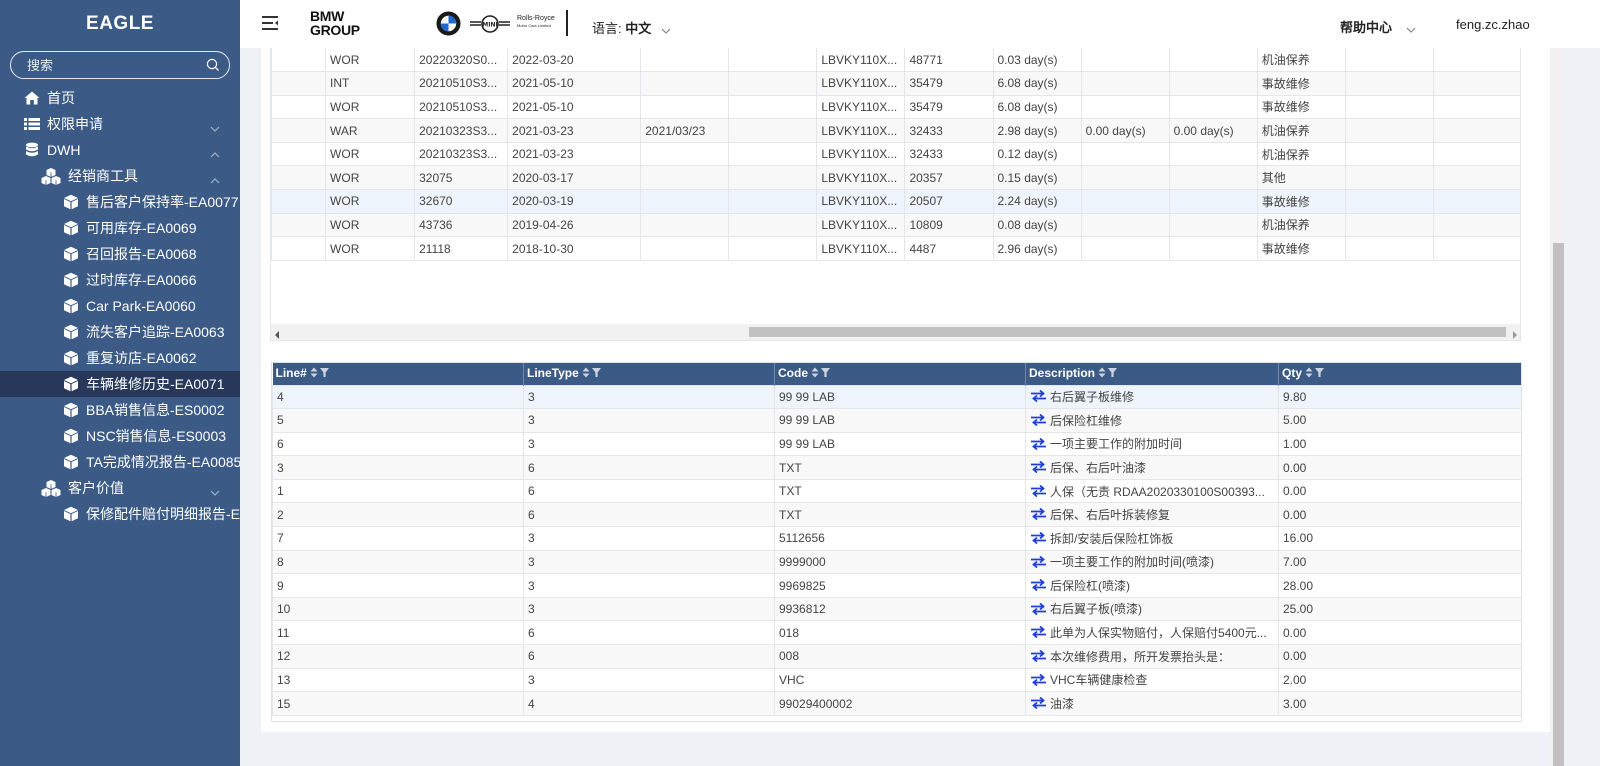 The width and height of the screenshot is (1600, 766). I want to click on search-input, so click(101, 65).